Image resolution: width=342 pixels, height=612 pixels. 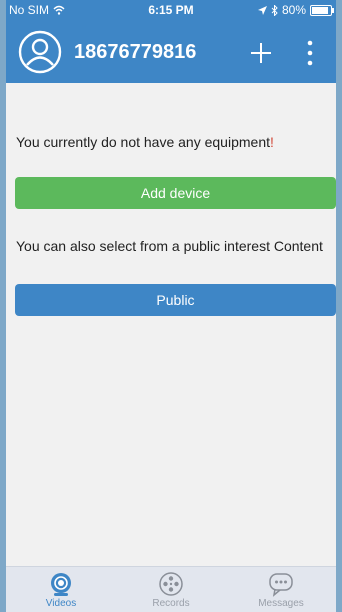 I want to click on bottom-tab-bar: Videos Records Messages, so click(x=171, y=589).